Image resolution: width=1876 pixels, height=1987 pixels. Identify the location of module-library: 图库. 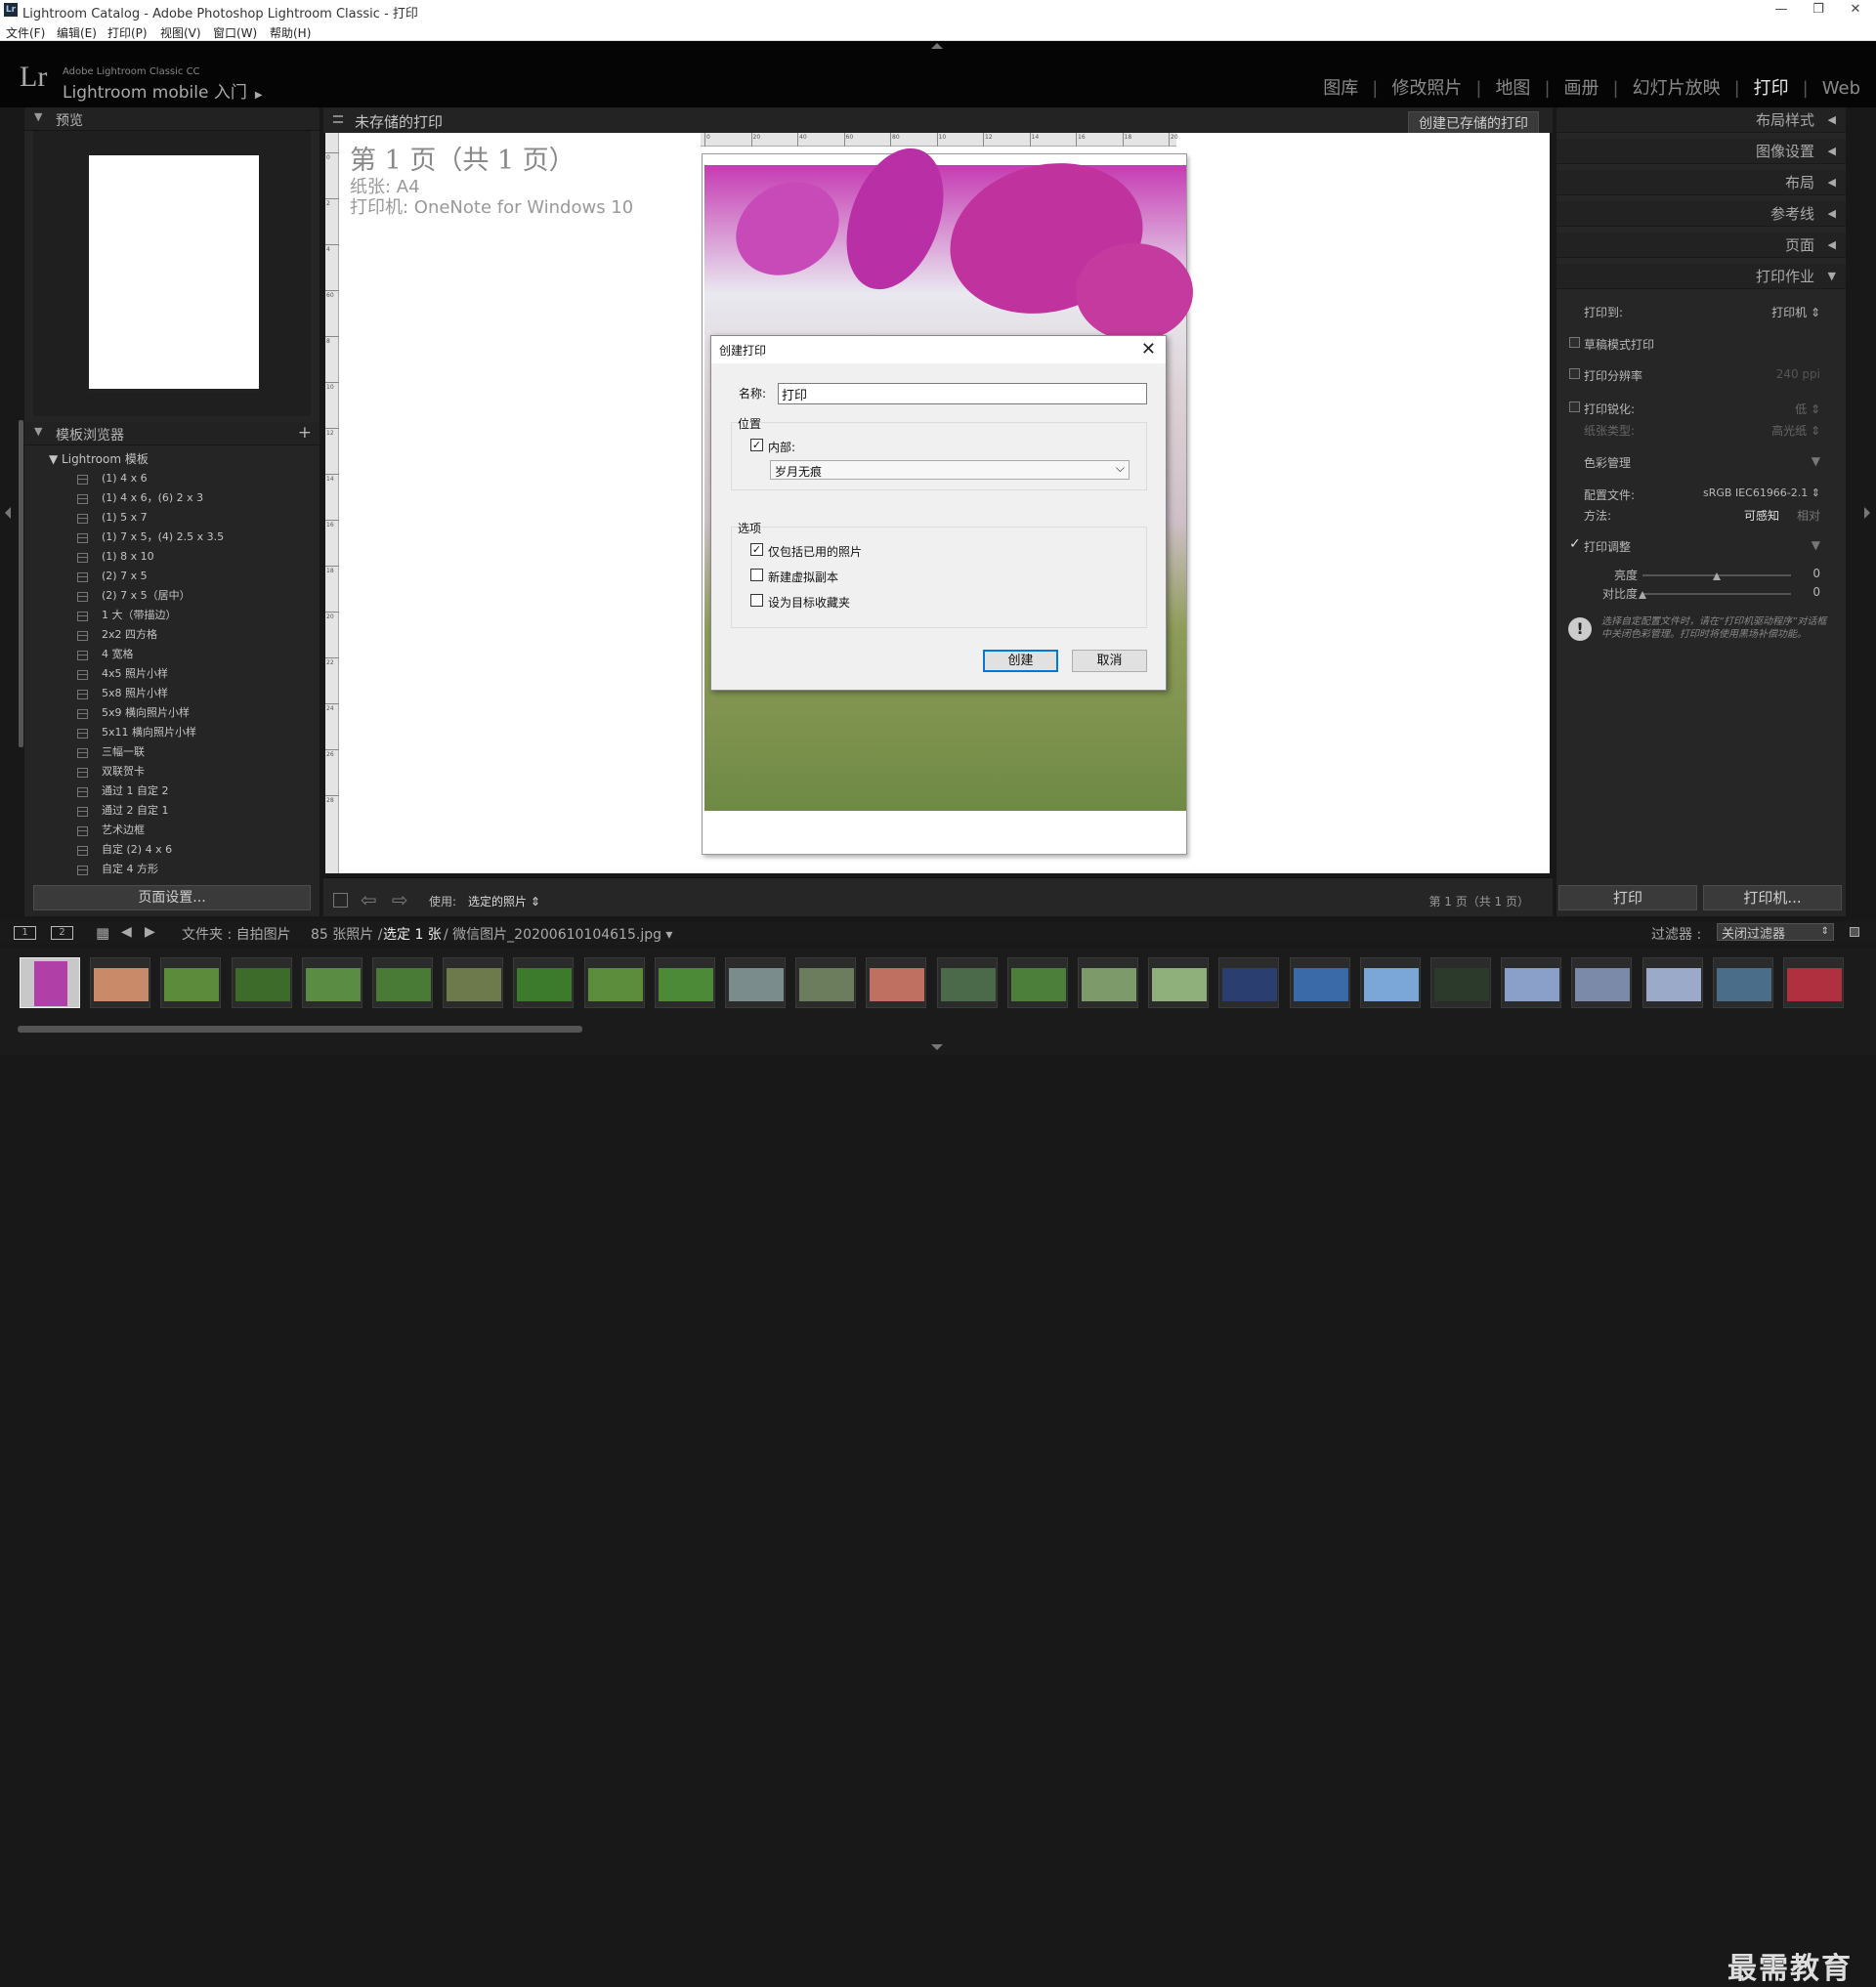
(1340, 87).